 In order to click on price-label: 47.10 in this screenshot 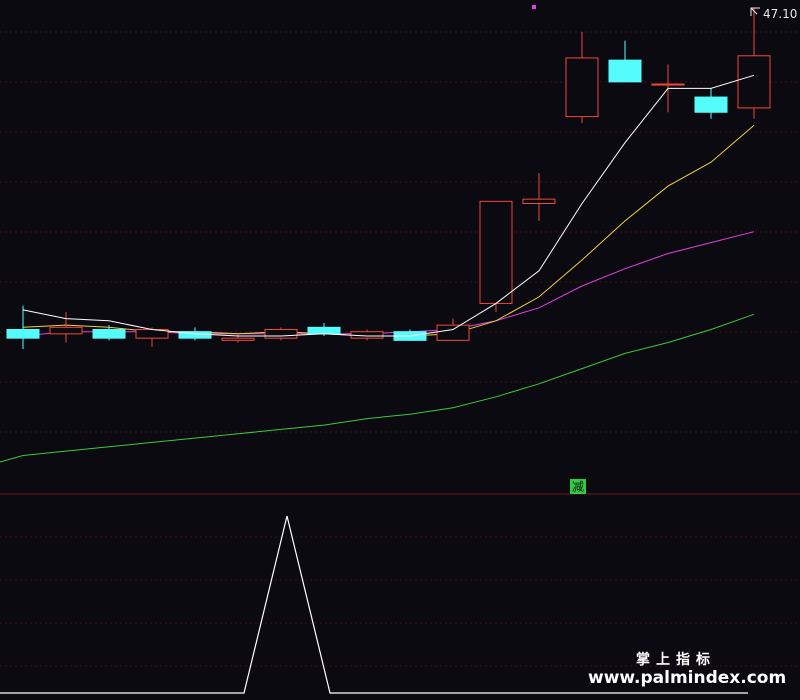, I will do `click(780, 14)`.